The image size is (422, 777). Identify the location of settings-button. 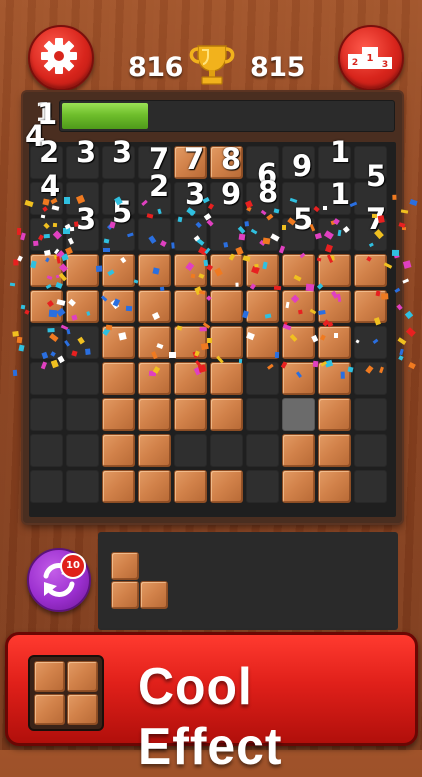
(61, 58).